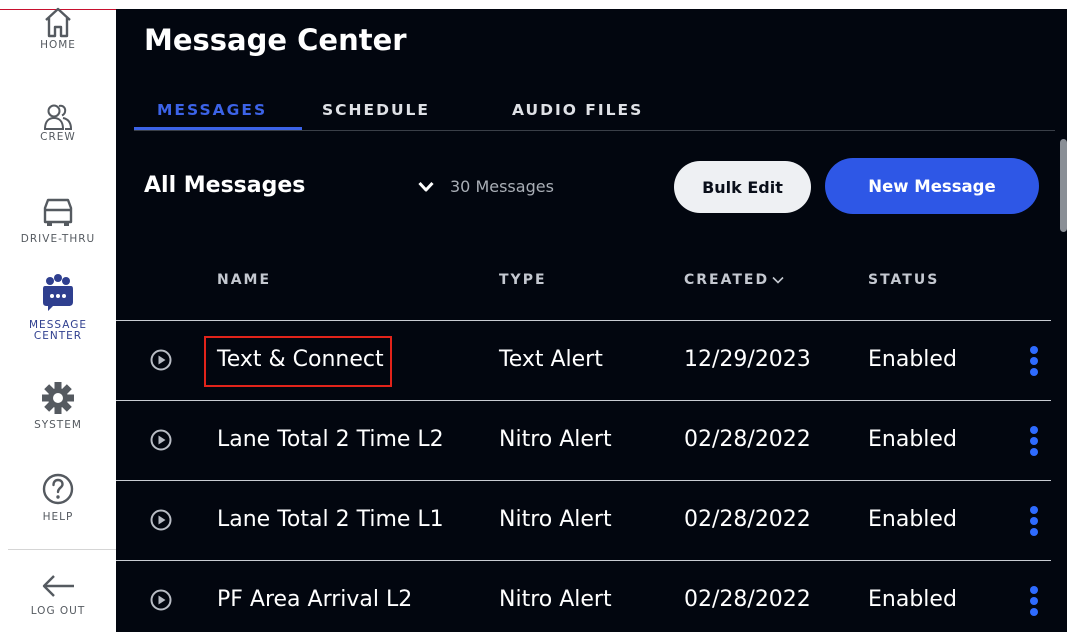 This screenshot has width=1067, height=632. What do you see at coordinates (58, 22) in the screenshot?
I see `home-icon` at bounding box center [58, 22].